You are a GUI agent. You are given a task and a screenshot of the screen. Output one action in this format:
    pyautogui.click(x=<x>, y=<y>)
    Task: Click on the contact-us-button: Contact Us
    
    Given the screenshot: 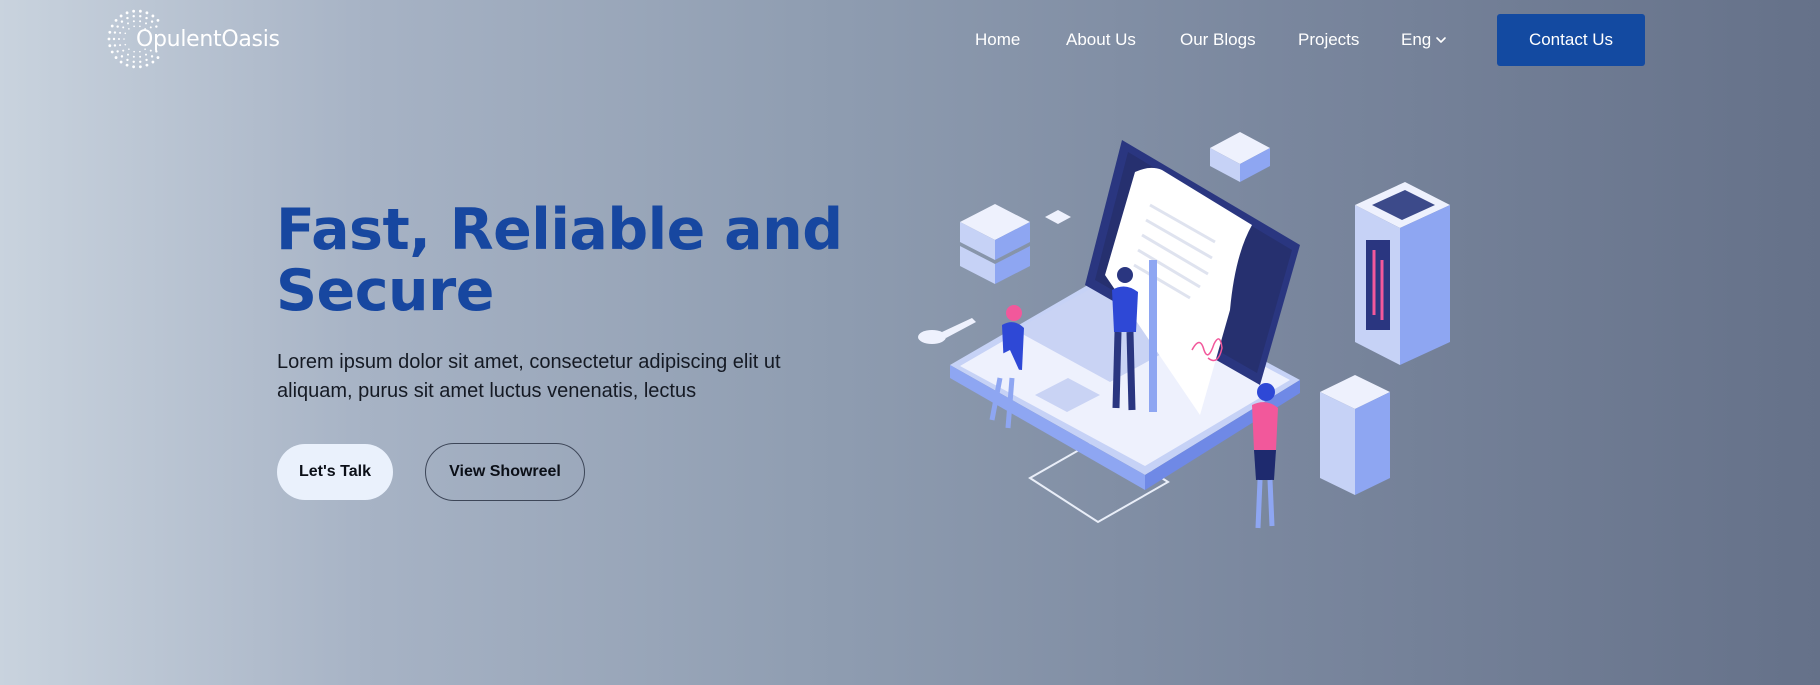 What is the action you would take?
    pyautogui.click(x=1571, y=40)
    